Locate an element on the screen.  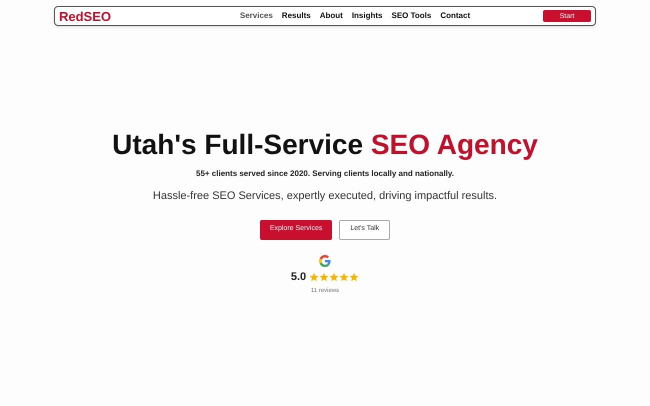
hero-tagline: Hassle-free SEO Services, expertly executed, driving impactful results. is located at coordinates (325, 196).